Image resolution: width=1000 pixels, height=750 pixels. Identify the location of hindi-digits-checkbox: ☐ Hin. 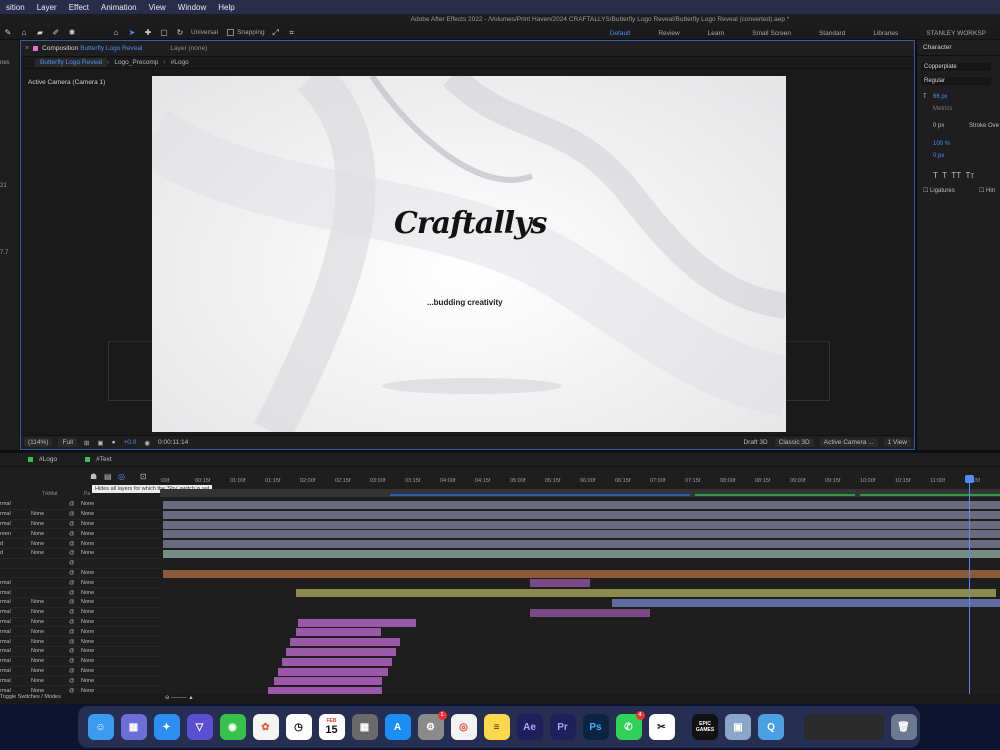
(987, 190).